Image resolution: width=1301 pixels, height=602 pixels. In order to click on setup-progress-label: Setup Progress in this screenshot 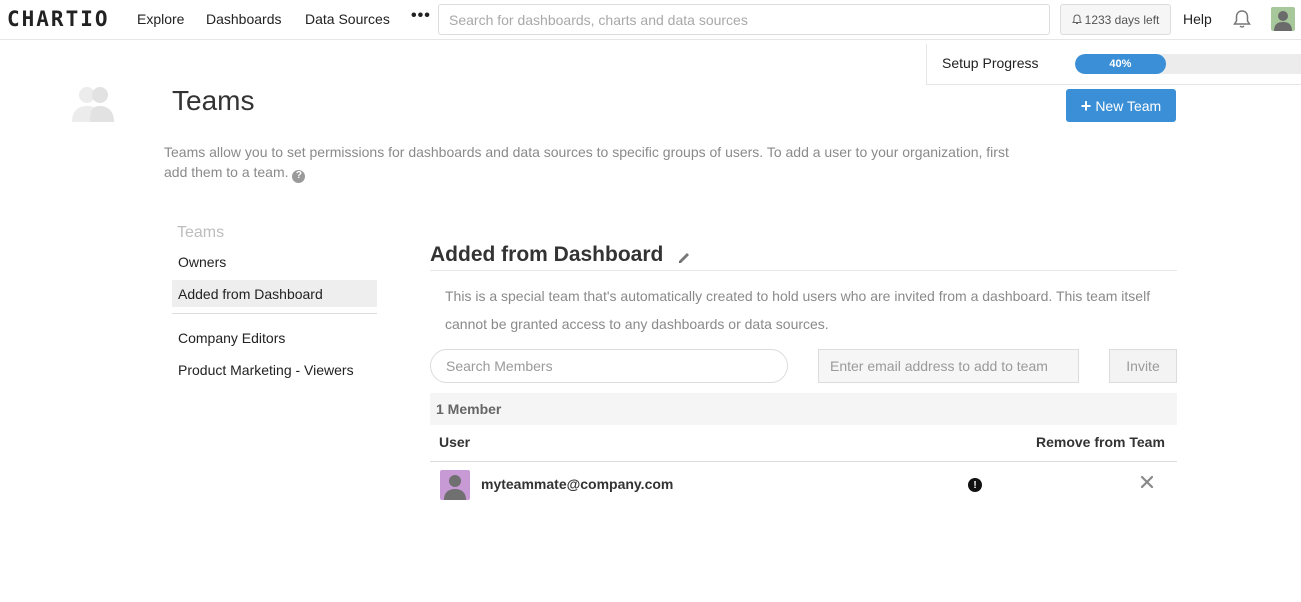, I will do `click(990, 63)`.